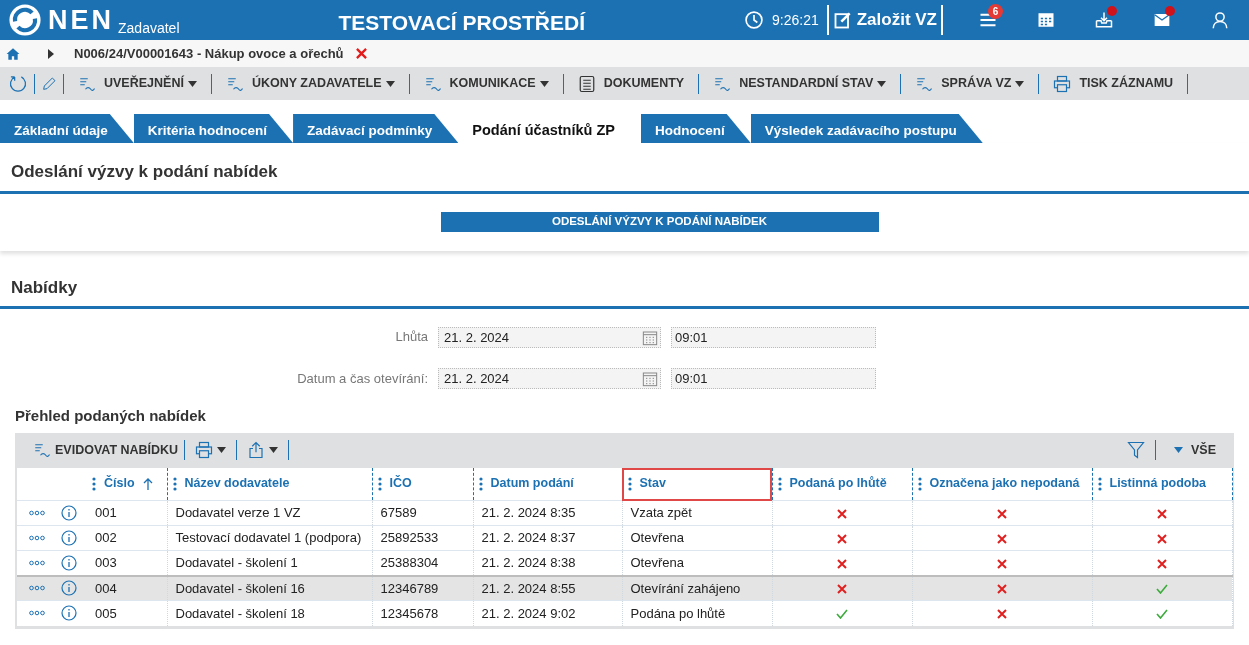  Describe the element at coordinates (1162, 484) in the screenshot. I see `column-header: Listinná podoba` at that location.